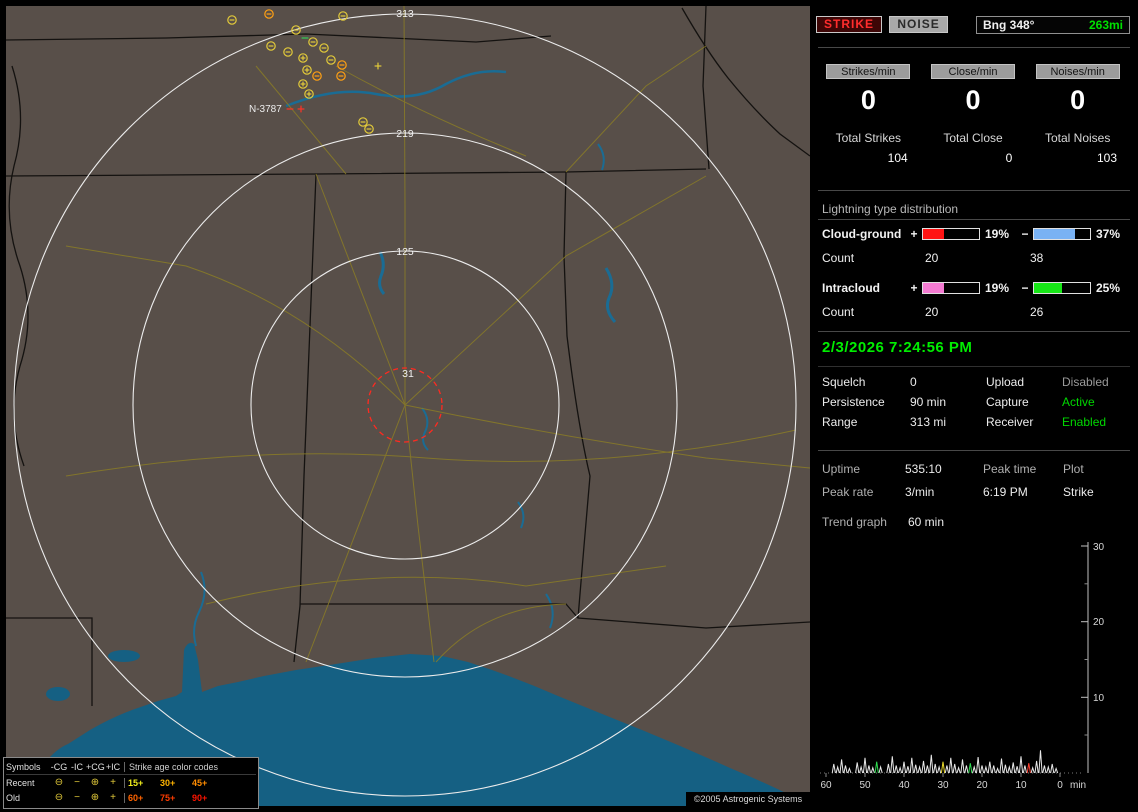 The width and height of the screenshot is (1138, 812). Describe the element at coordinates (1086, 659) in the screenshot. I see `y-minor-ticks` at that location.